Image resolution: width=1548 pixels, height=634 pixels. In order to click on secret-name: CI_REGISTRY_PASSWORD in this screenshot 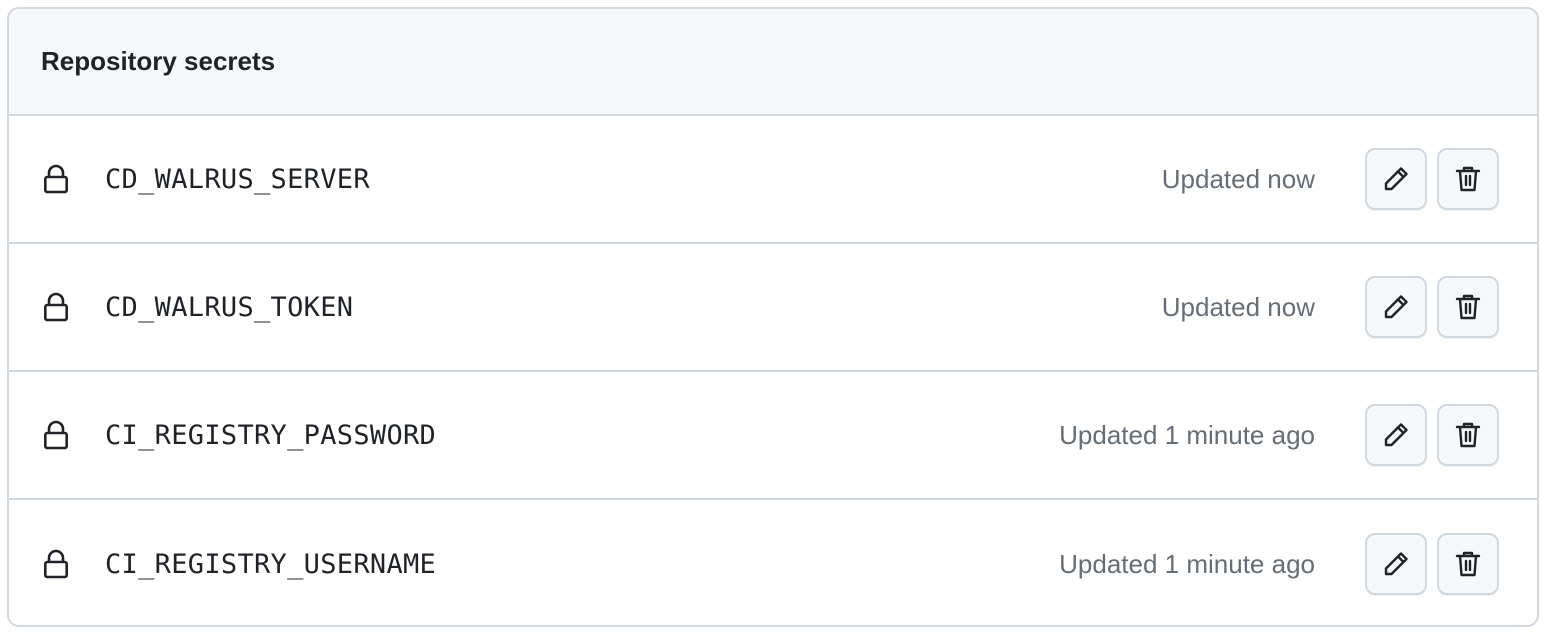, I will do `click(271, 435)`.